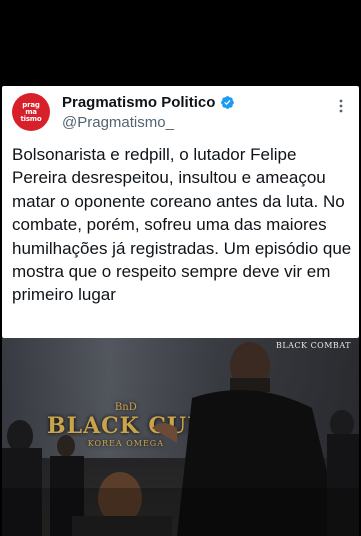 The width and height of the screenshot is (361, 536). I want to click on avatar: prag ma tismo, so click(31, 112).